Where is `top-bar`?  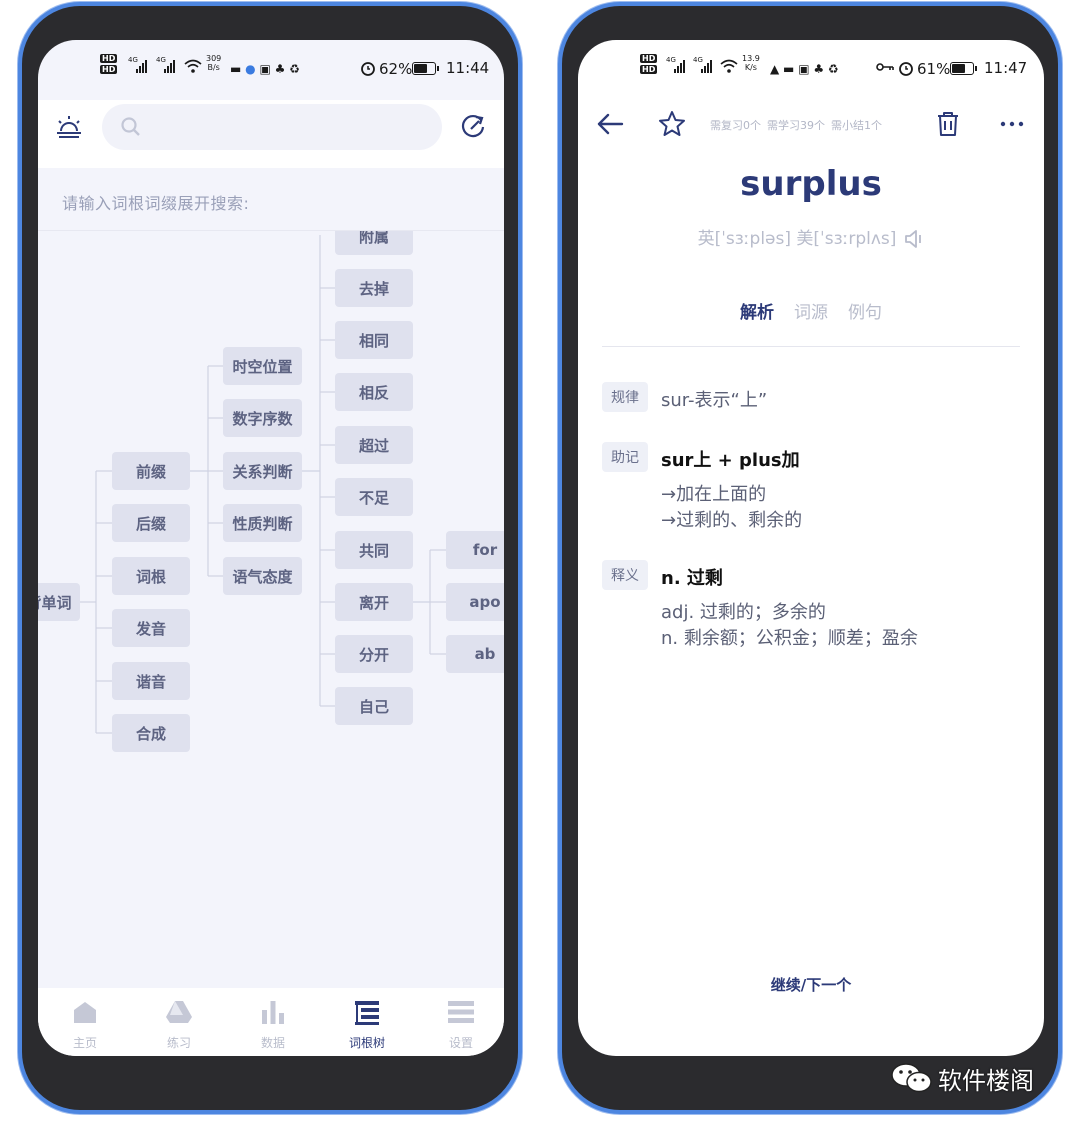
top-bar is located at coordinates (271, 134).